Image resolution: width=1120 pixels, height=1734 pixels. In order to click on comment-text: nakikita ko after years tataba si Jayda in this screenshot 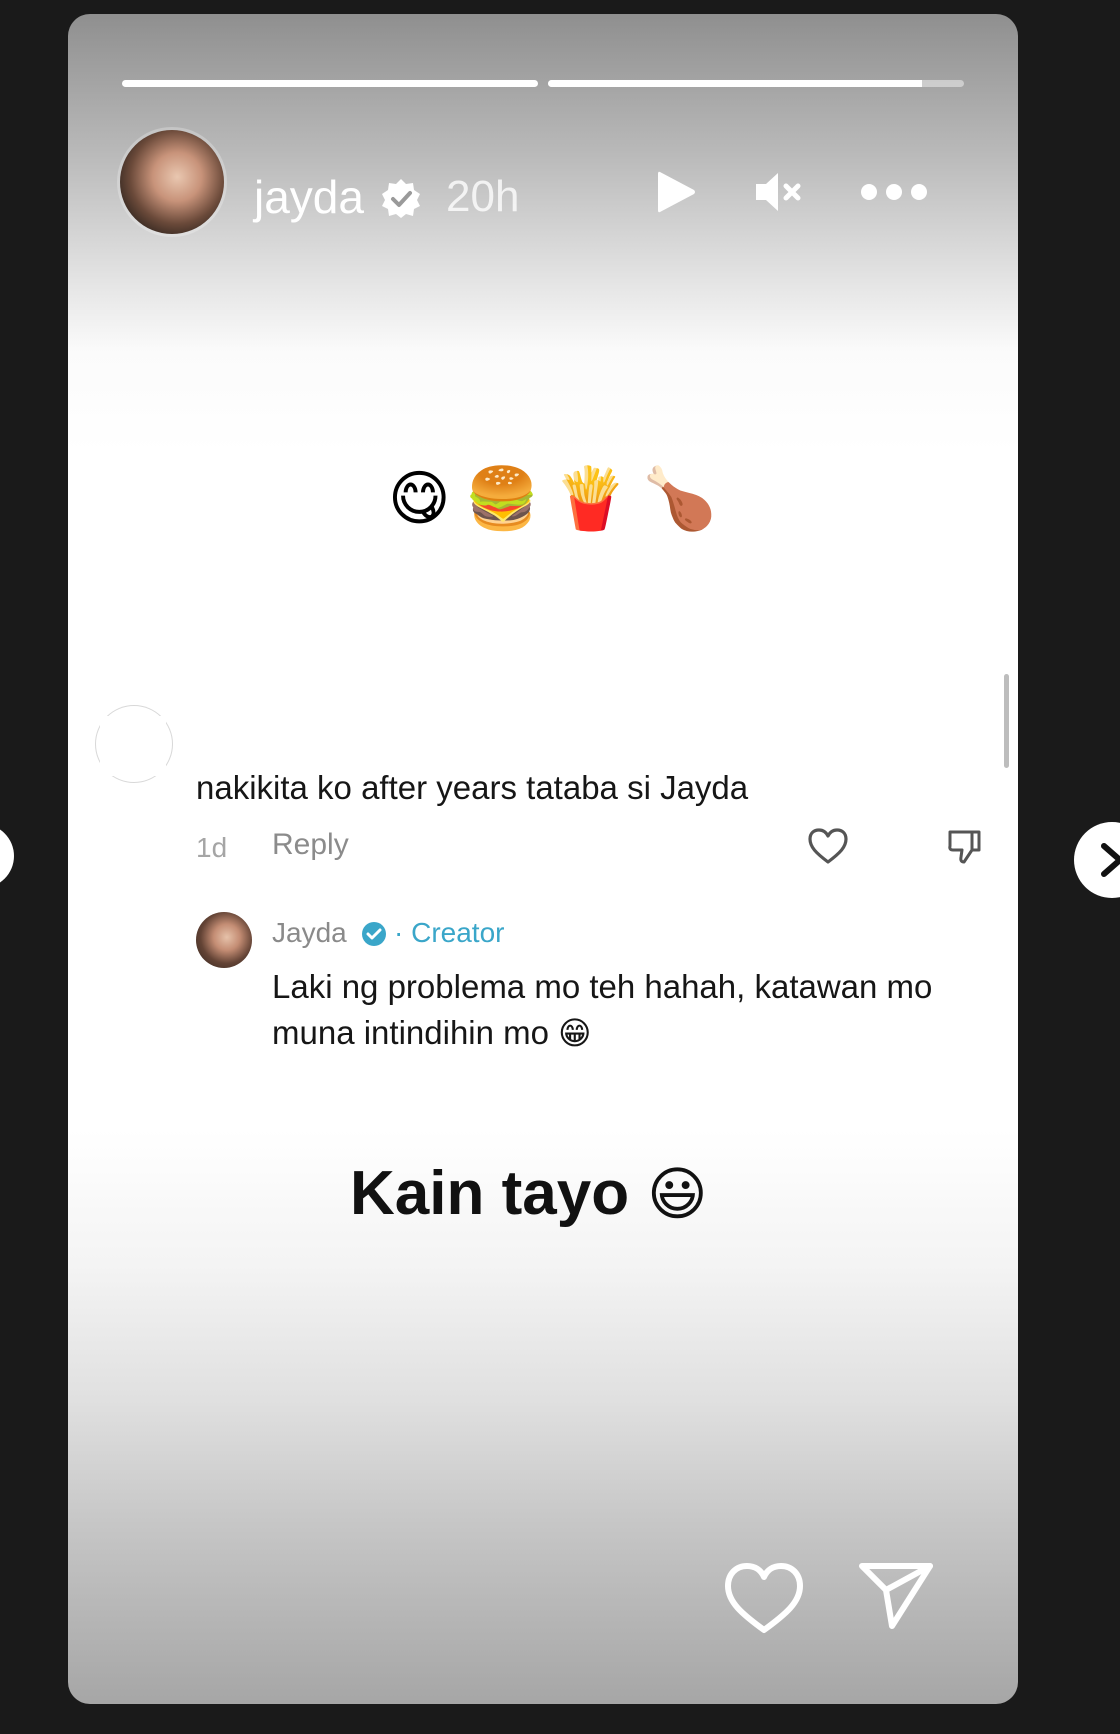, I will do `click(472, 787)`.